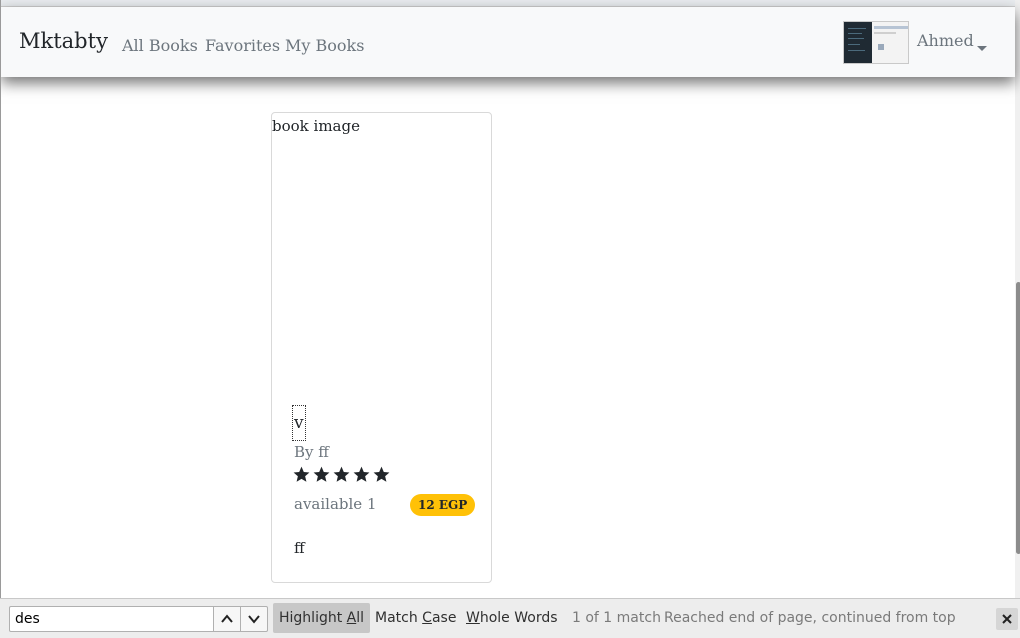 The height and width of the screenshot is (638, 1020). Describe the element at coordinates (324, 45) in the screenshot. I see `nav-my-books: My Books` at that location.